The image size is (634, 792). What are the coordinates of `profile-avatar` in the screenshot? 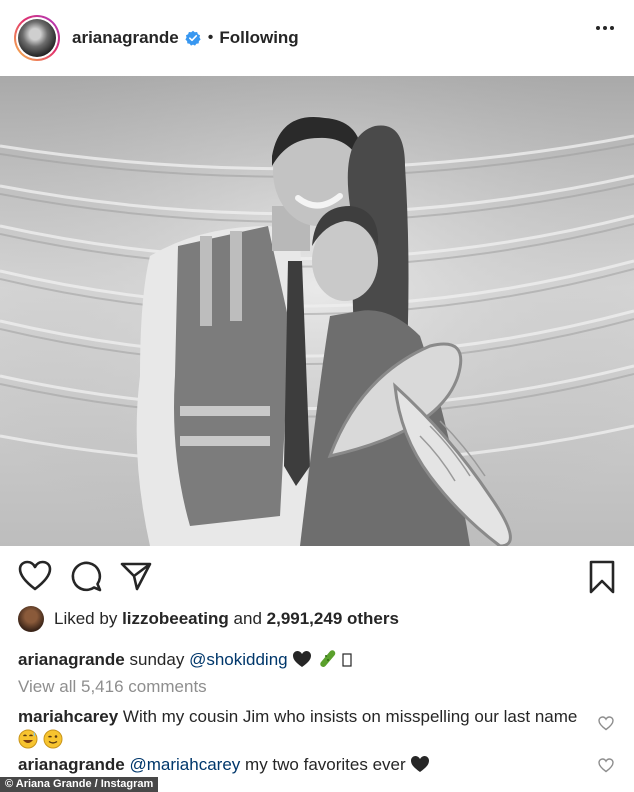 It's located at (37, 38).